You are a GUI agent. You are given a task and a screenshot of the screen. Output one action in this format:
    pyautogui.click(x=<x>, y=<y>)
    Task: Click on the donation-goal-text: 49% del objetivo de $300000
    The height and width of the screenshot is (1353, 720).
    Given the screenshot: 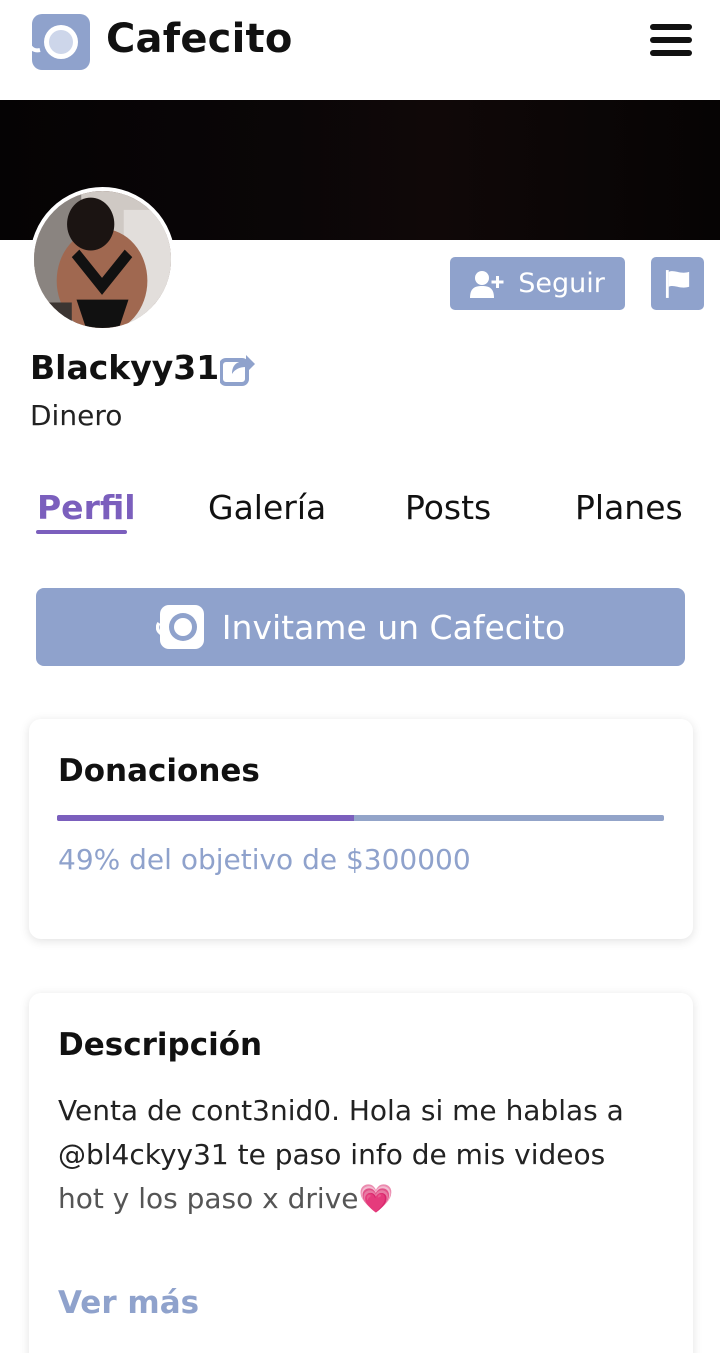 What is the action you would take?
    pyautogui.click(x=264, y=859)
    